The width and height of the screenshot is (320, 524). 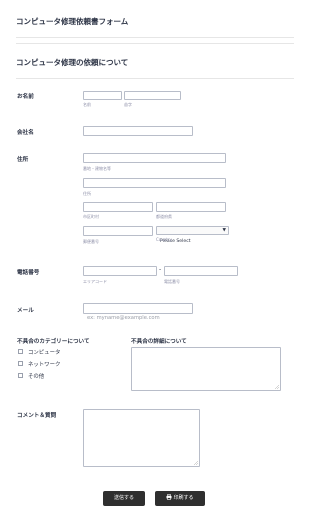 I want to click on address-line2-caption: 住所, so click(x=87, y=193).